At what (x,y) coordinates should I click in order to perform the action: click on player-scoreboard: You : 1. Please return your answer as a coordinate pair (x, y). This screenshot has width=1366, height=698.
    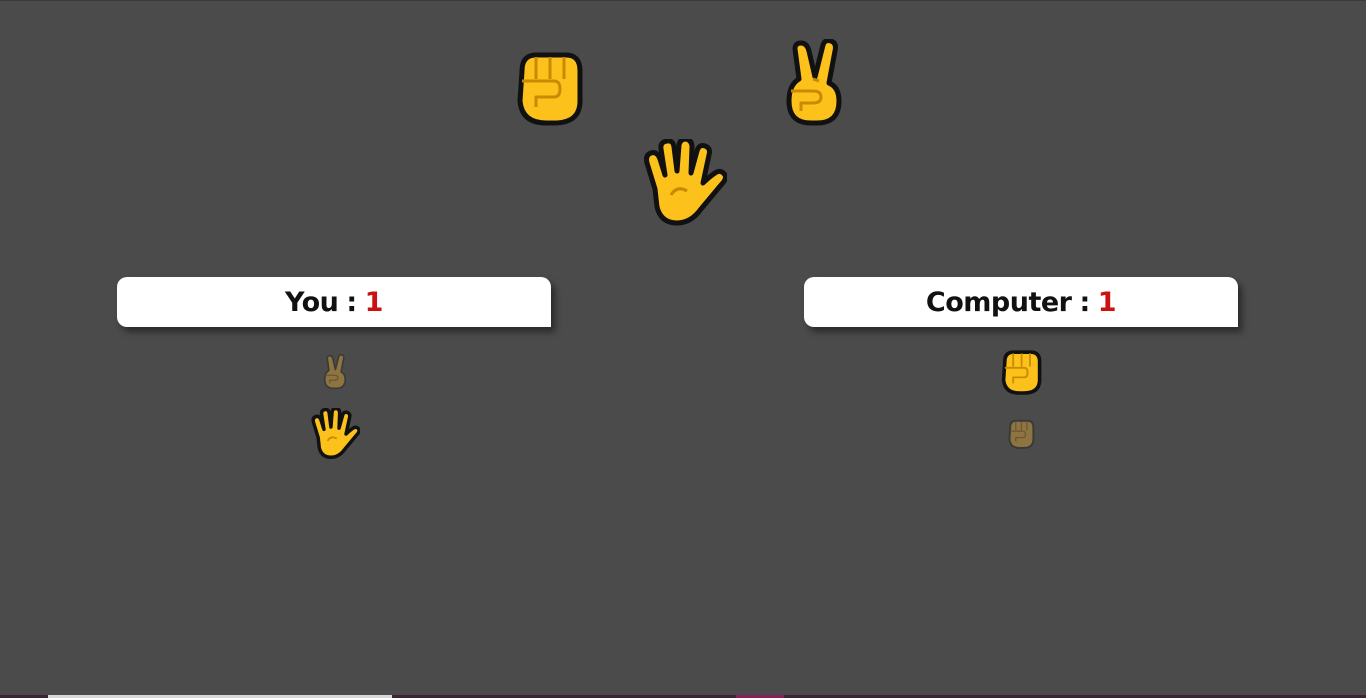
    Looking at the image, I should click on (334, 302).